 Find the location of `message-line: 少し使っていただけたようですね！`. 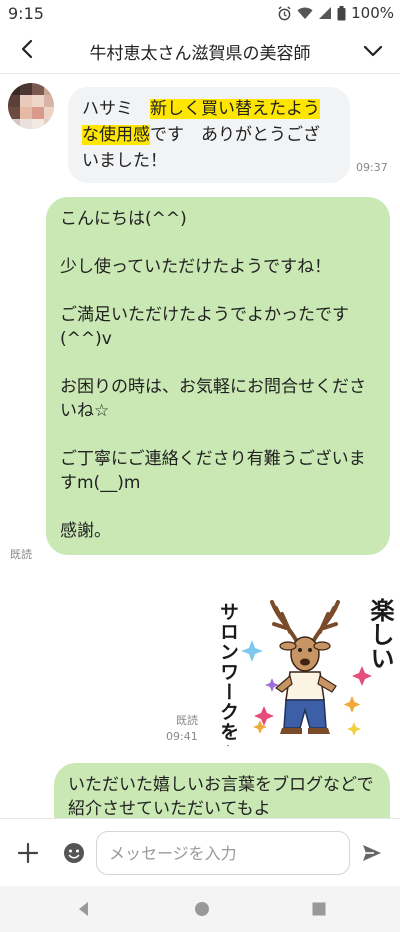

message-line: 少し使っていただけたようですね！ is located at coordinates (196, 267).